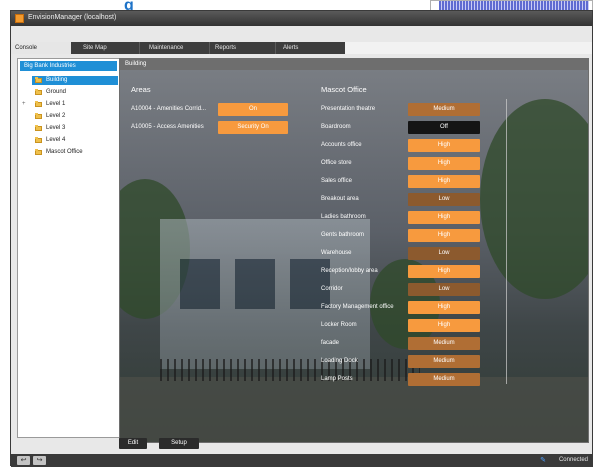  Describe the element at coordinates (56, 116) in the screenshot. I see `sidebar-item-label: Level 2` at that location.